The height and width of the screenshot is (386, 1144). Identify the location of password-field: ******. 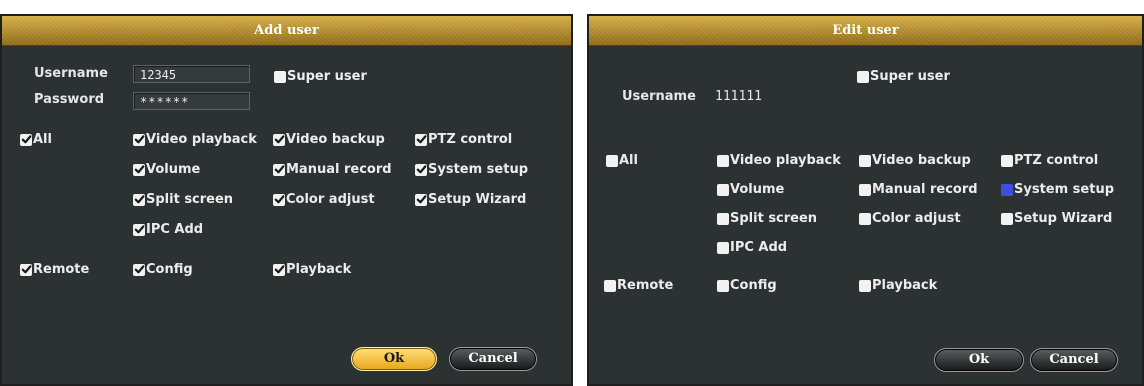
(191, 101).